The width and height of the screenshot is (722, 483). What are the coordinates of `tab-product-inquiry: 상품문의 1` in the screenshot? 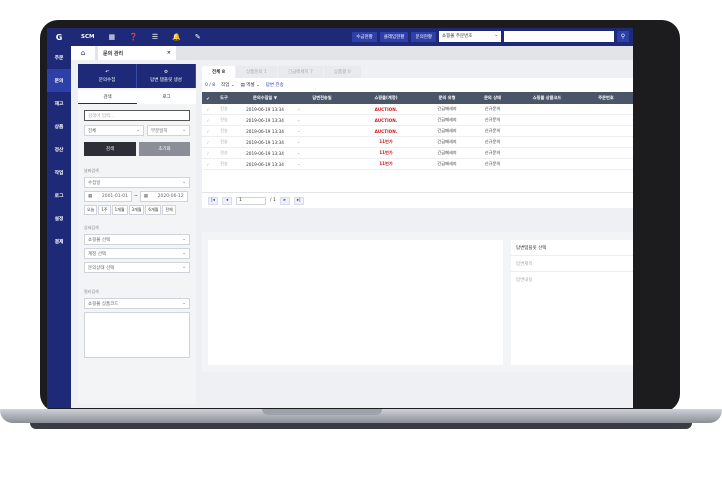 It's located at (256, 72).